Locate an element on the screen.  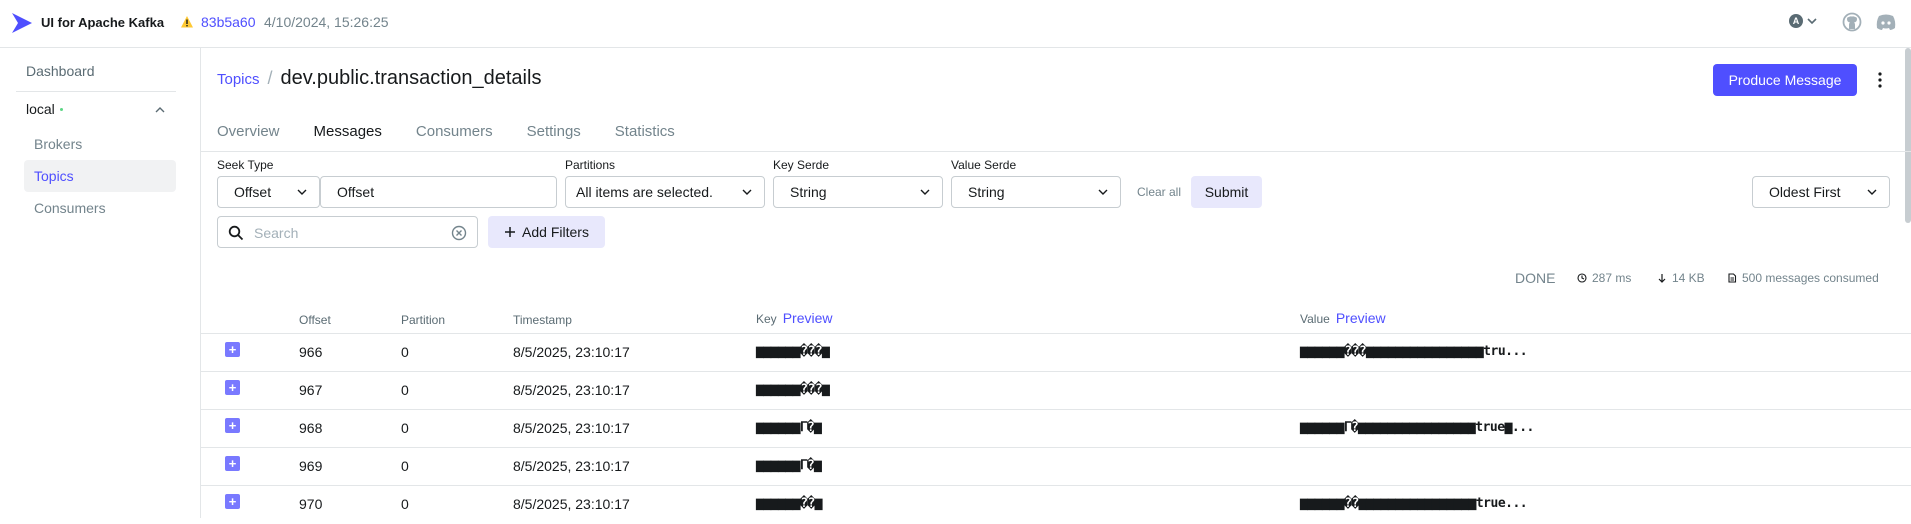
consumed-value: 500 messages consumed is located at coordinates (1810, 278).